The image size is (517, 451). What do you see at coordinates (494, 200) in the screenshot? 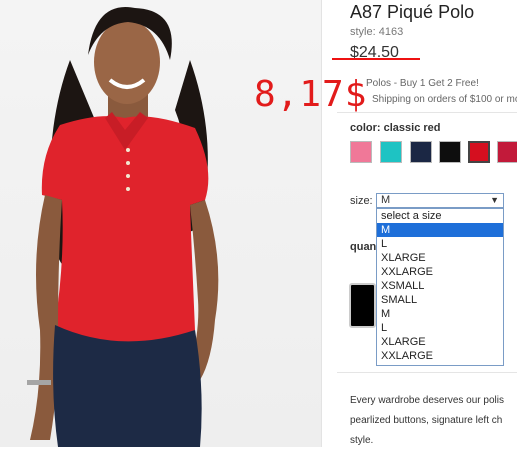
I see `dropdown-arrow-icon: ▼` at bounding box center [494, 200].